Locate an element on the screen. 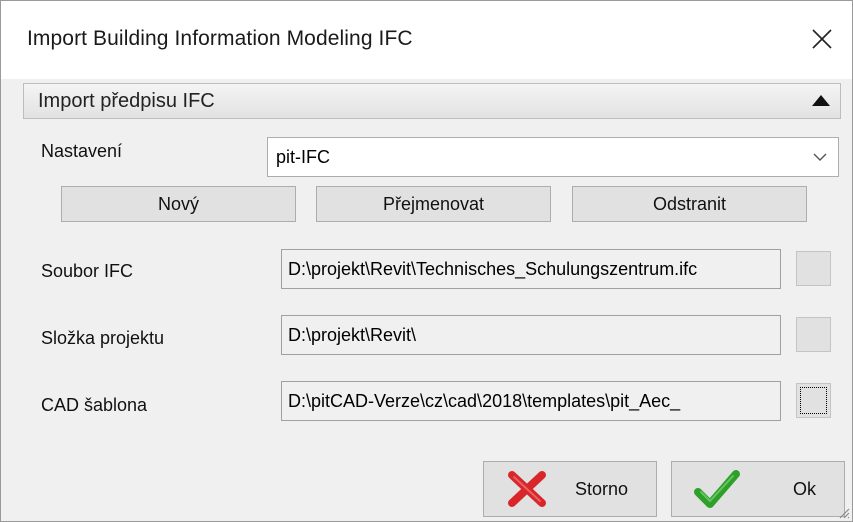 Image resolution: width=853 pixels, height=522 pixels. dropdown-arrow is located at coordinates (820, 157).